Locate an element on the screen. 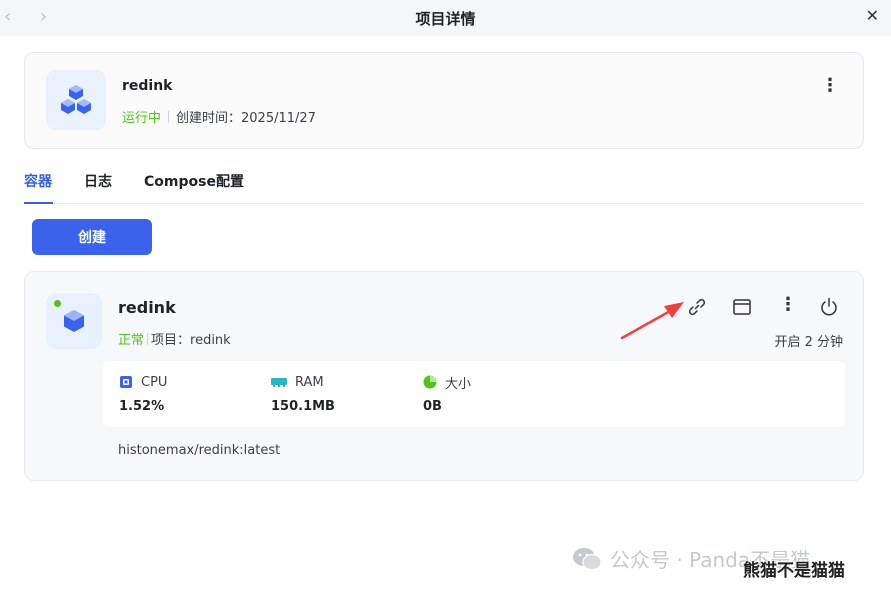 The height and width of the screenshot is (593, 891). uptime-text: 开启 2 分钟 is located at coordinates (808, 342).